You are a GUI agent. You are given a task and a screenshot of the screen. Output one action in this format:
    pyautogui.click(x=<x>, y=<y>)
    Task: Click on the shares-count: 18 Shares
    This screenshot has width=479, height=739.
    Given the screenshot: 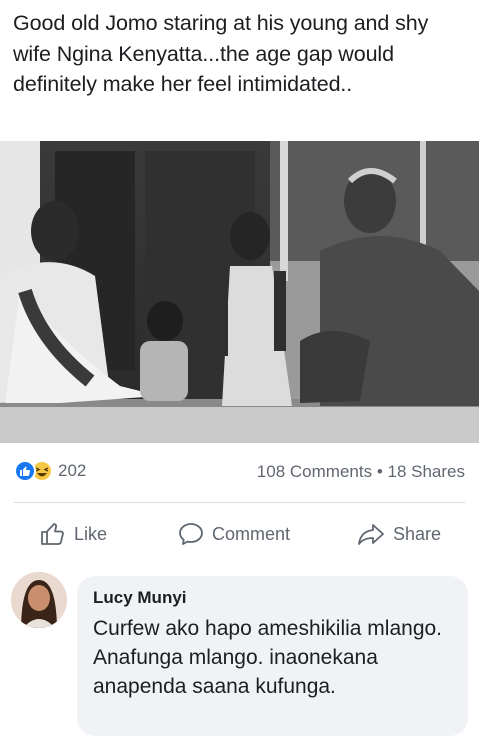 What is the action you would take?
    pyautogui.click(x=427, y=471)
    